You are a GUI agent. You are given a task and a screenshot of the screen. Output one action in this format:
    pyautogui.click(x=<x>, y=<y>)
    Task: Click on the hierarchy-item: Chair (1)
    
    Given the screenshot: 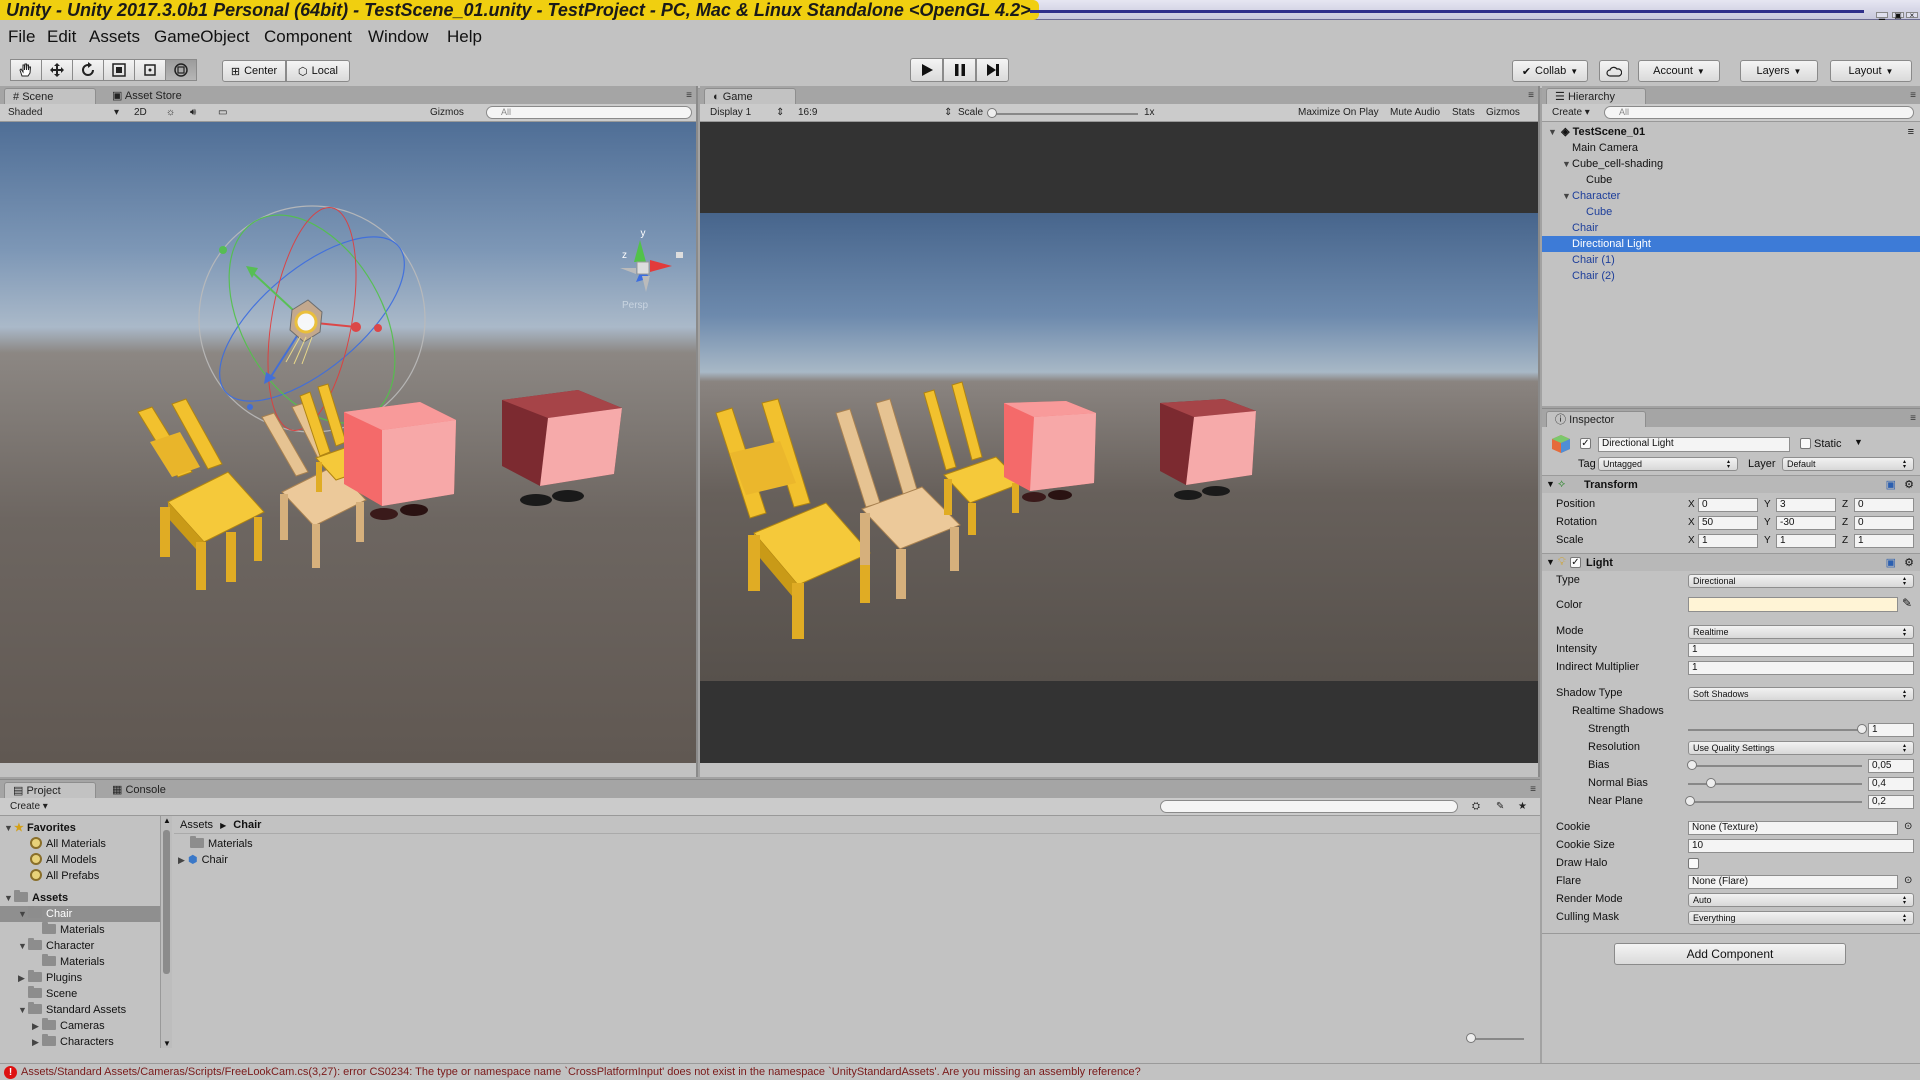 What is the action you would take?
    pyautogui.click(x=1731, y=260)
    